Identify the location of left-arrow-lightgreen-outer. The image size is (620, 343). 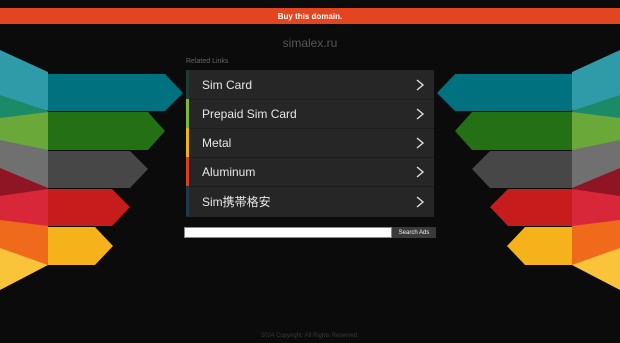
(24, 140).